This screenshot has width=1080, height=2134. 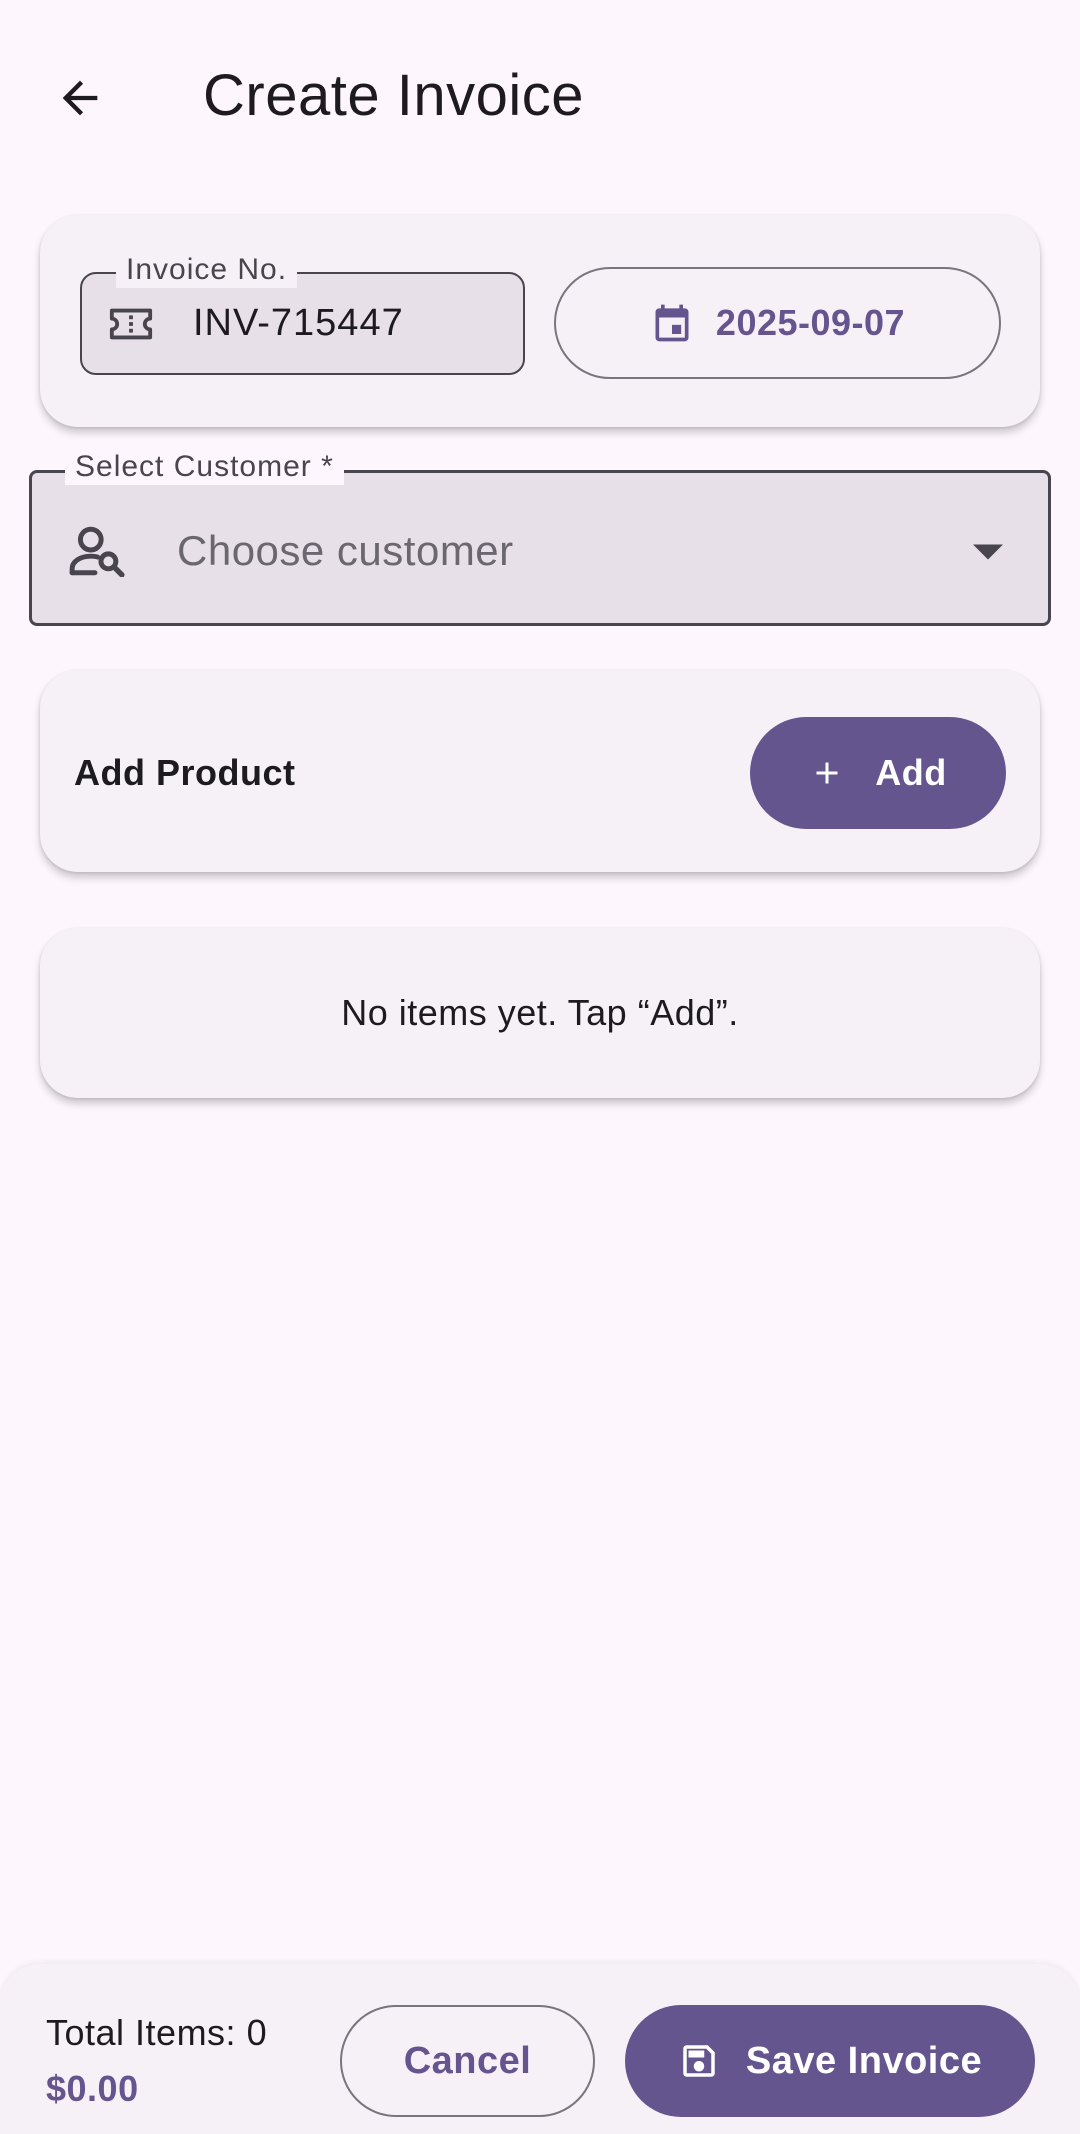 What do you see at coordinates (92, 2088) in the screenshot?
I see `total-amount: $0.00` at bounding box center [92, 2088].